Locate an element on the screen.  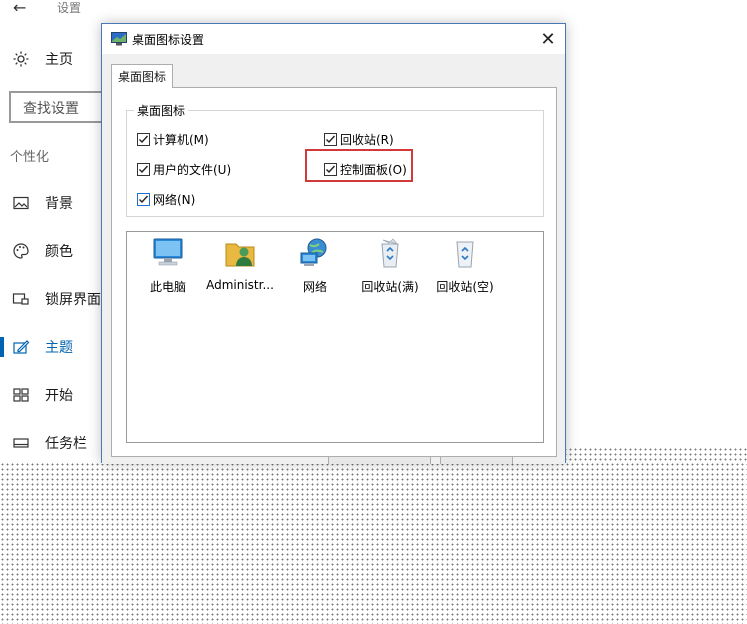
nav-label-taskbar: 任务栏 is located at coordinates (66, 444).